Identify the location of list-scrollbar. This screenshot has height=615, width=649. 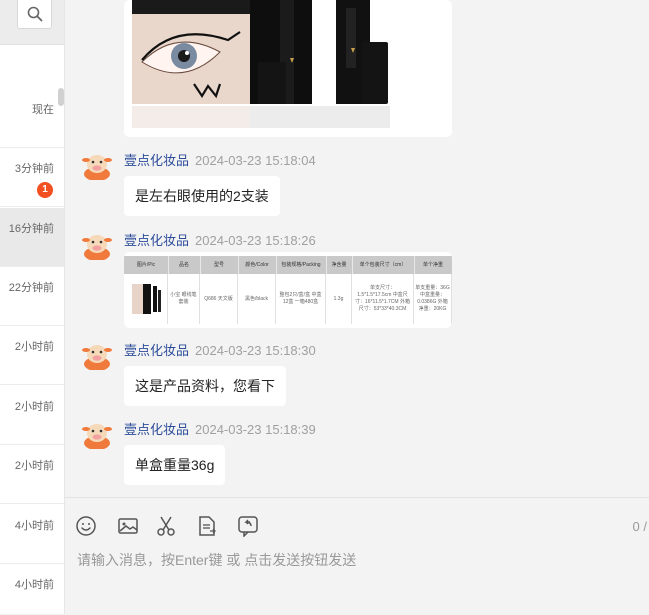
(61, 97).